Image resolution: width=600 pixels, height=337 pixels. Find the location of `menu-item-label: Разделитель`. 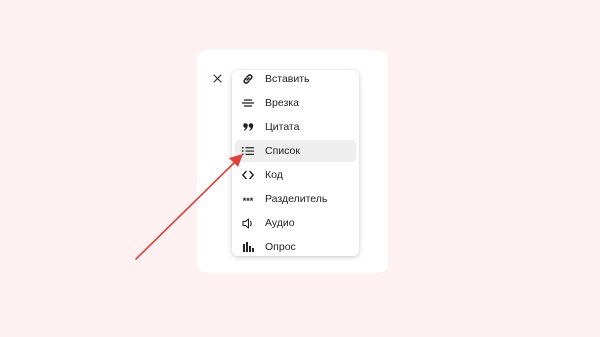

menu-item-label: Разделитель is located at coordinates (296, 199).